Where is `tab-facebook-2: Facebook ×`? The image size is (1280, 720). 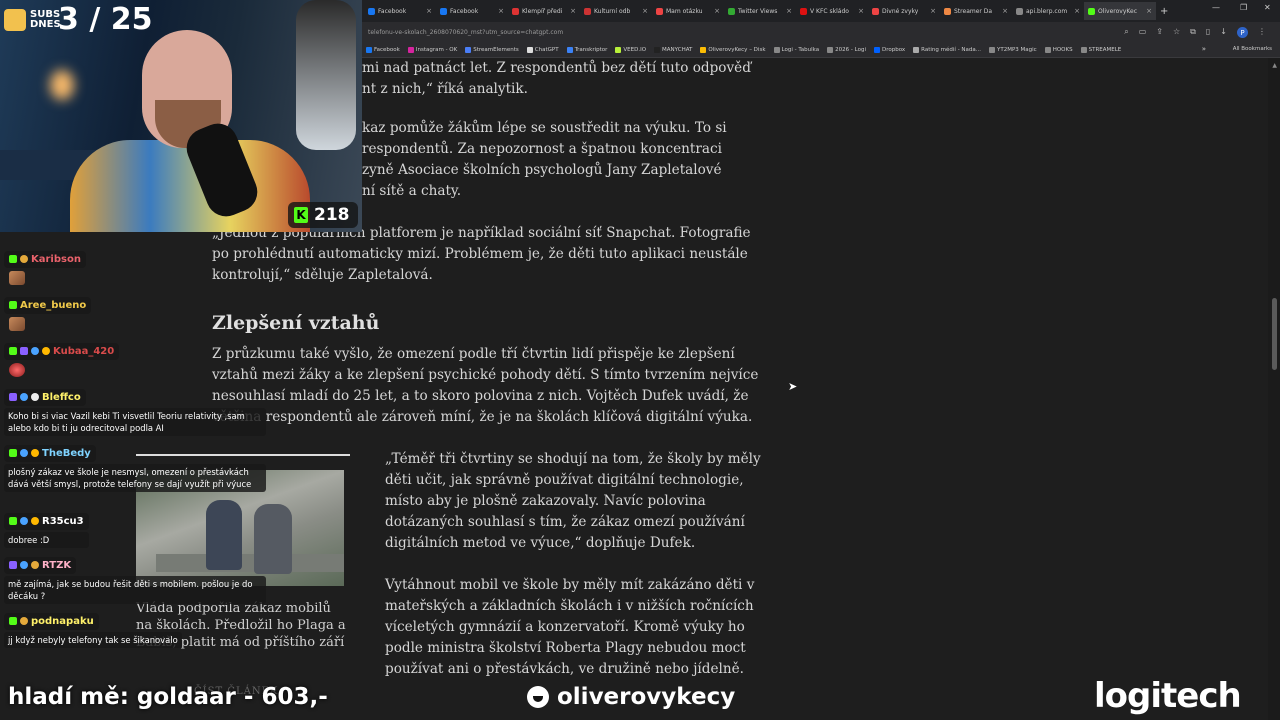 tab-facebook-2: Facebook × is located at coordinates (472, 11).